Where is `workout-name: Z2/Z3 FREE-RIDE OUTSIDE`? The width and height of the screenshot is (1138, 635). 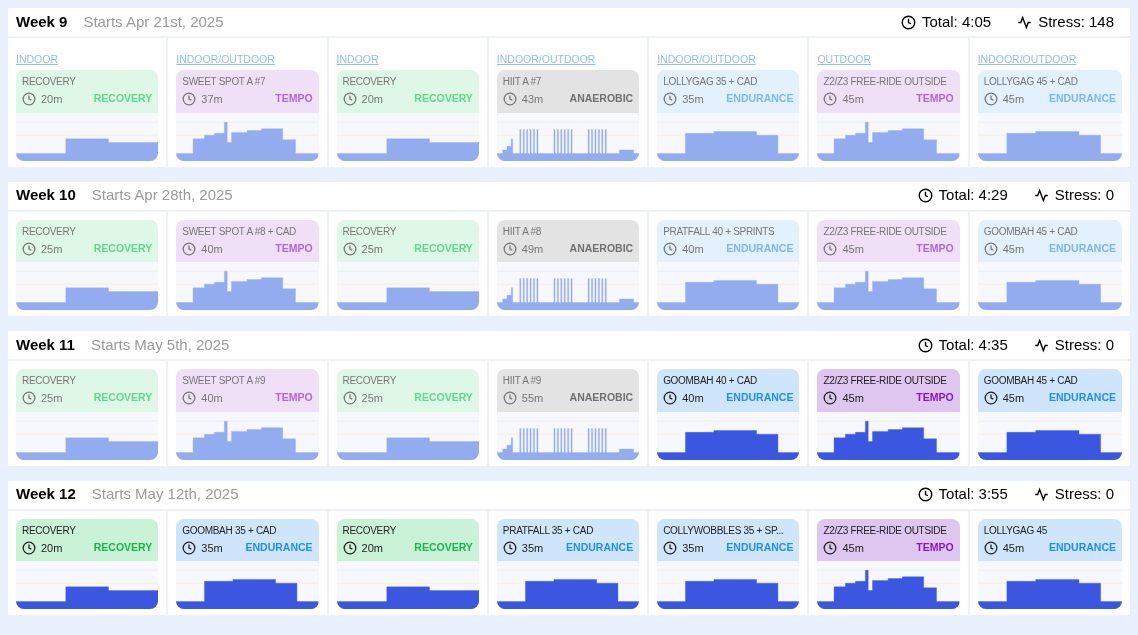 workout-name: Z2/Z3 FREE-RIDE OUTSIDE is located at coordinates (885, 381).